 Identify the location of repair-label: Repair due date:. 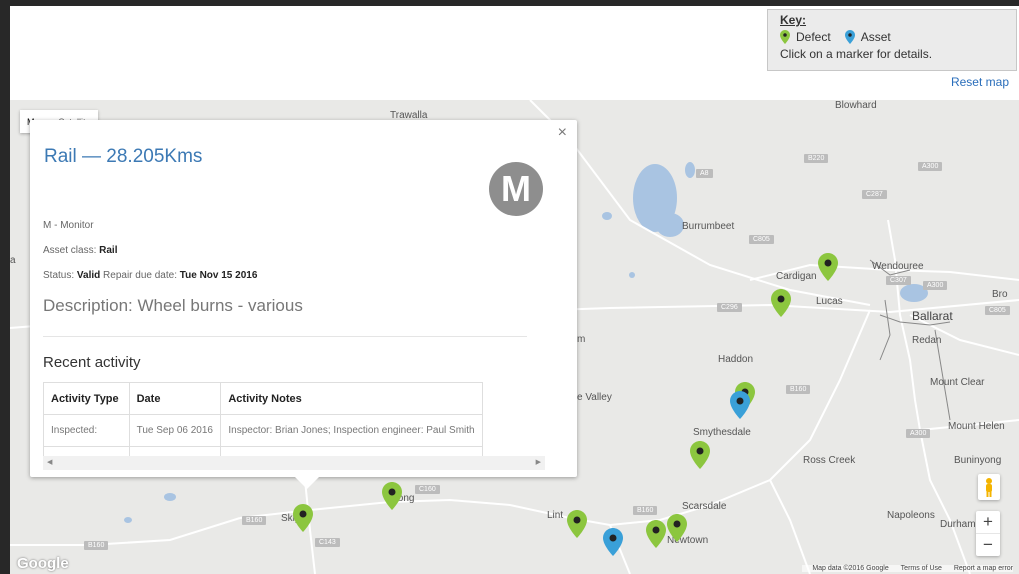
(140, 275).